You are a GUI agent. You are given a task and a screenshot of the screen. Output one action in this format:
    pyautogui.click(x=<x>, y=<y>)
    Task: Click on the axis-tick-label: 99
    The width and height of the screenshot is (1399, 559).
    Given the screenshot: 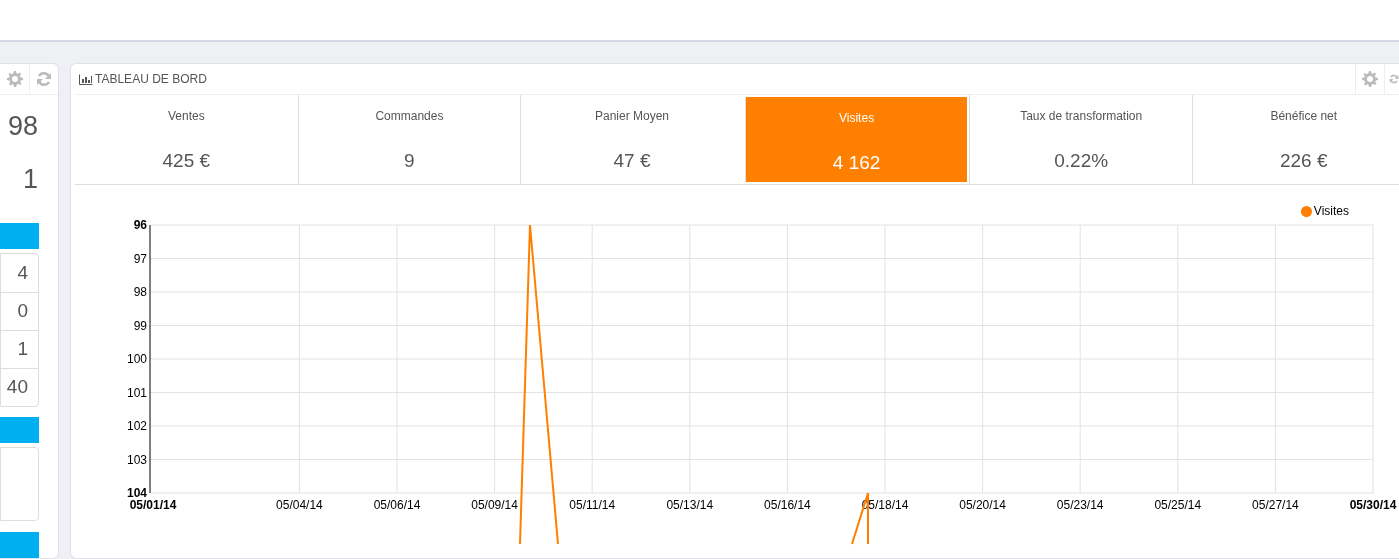 What is the action you would take?
    pyautogui.click(x=140, y=325)
    